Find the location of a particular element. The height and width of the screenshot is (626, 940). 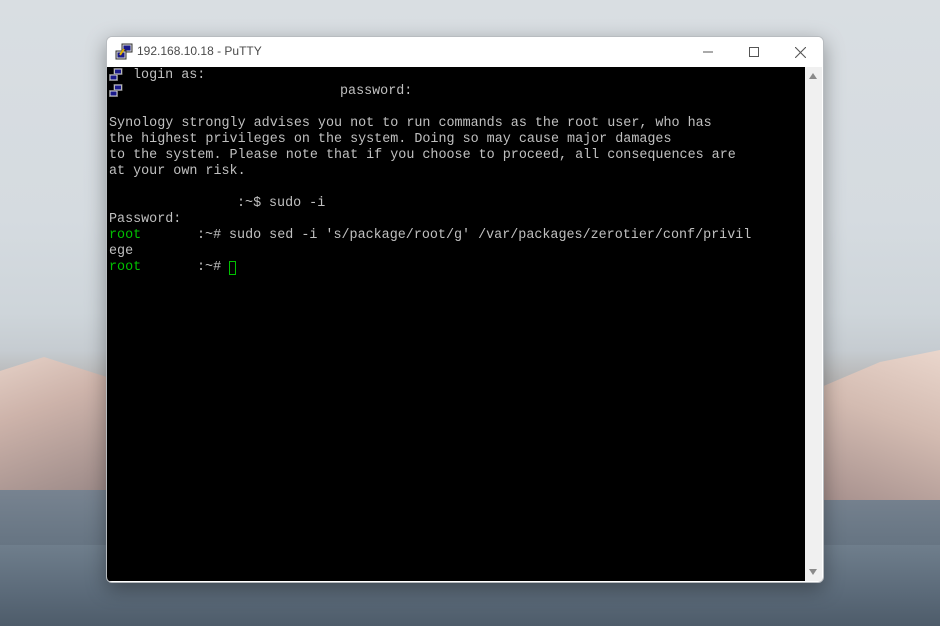

root-user-label-2: root is located at coordinates (125, 267).